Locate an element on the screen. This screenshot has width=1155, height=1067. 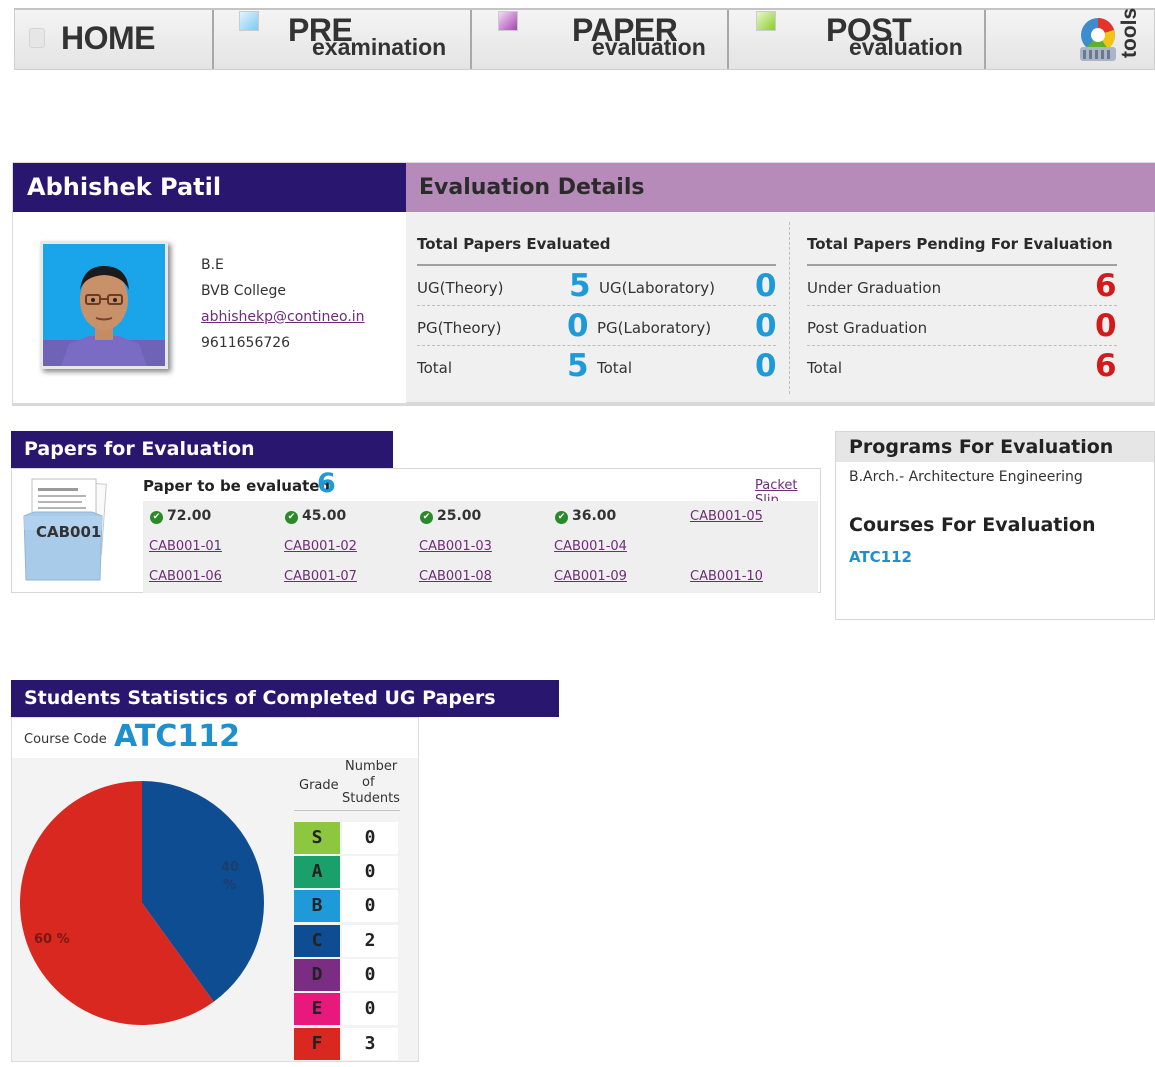
to-evaluate-label: Paper to be evaluated is located at coordinates (237, 486).